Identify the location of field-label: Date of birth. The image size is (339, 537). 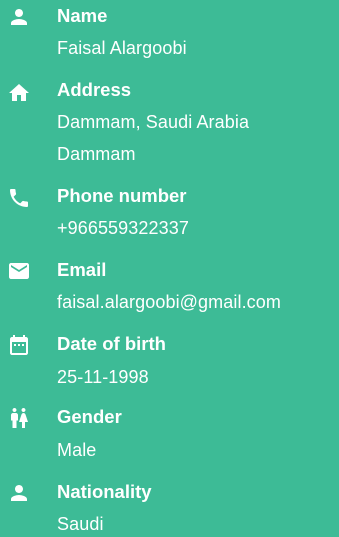
(111, 343).